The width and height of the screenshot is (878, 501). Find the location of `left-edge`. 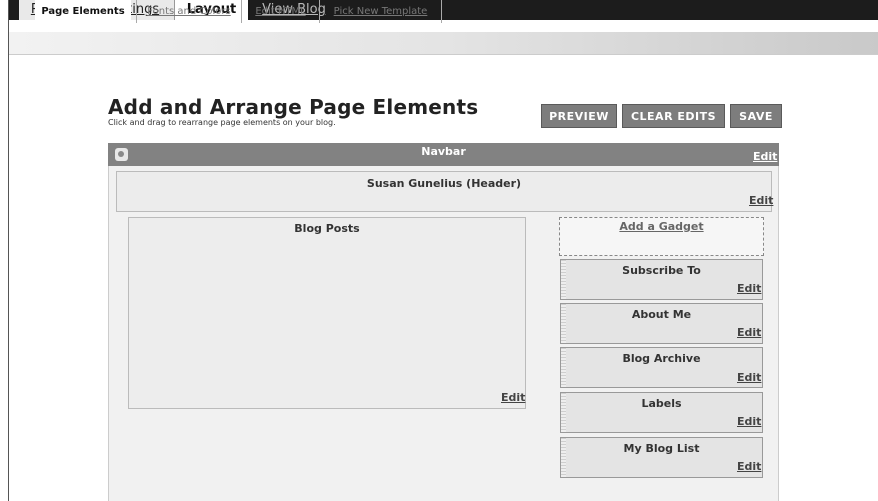

left-edge is located at coordinates (4, 250).